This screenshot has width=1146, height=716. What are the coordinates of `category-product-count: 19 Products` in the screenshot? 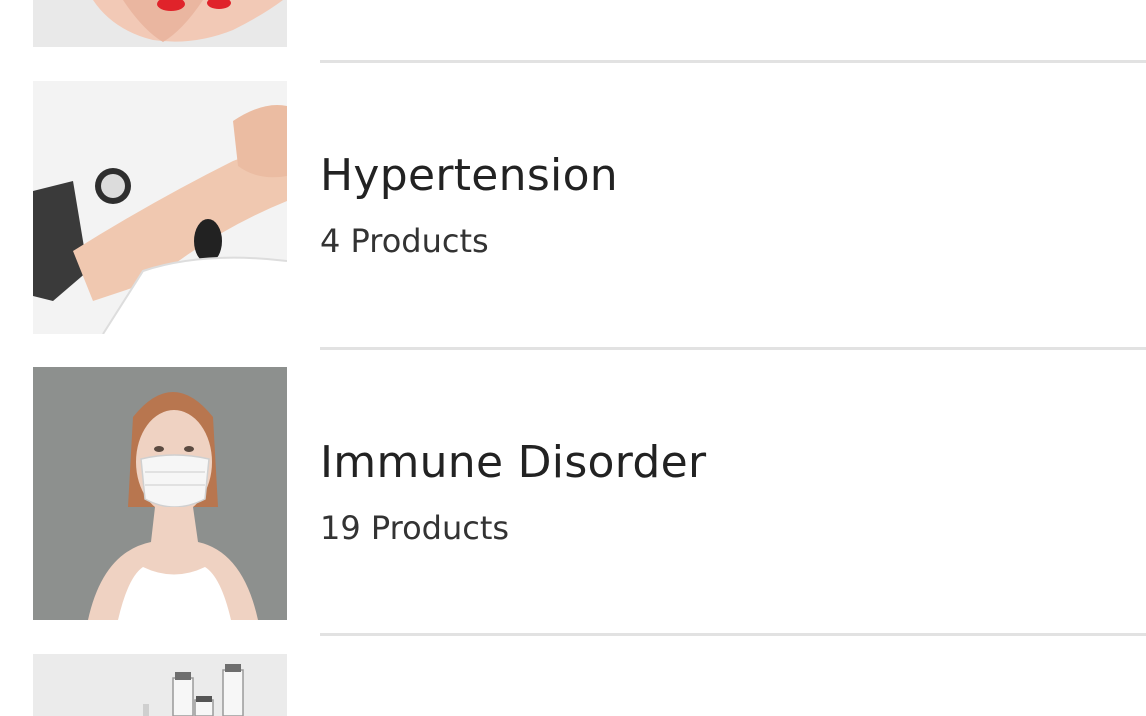 It's located at (415, 528).